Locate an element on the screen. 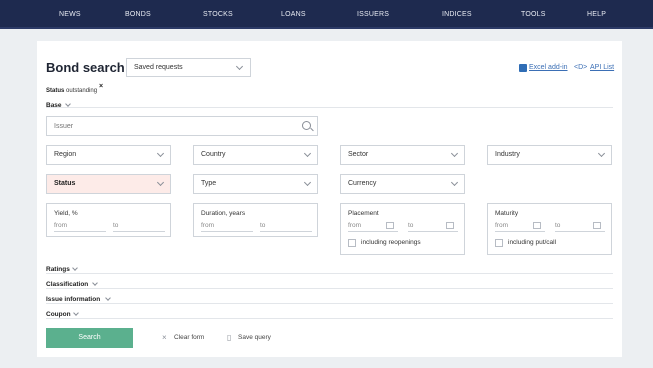 The width and height of the screenshot is (653, 368). maturity-from-field: from is located at coordinates (501, 225).